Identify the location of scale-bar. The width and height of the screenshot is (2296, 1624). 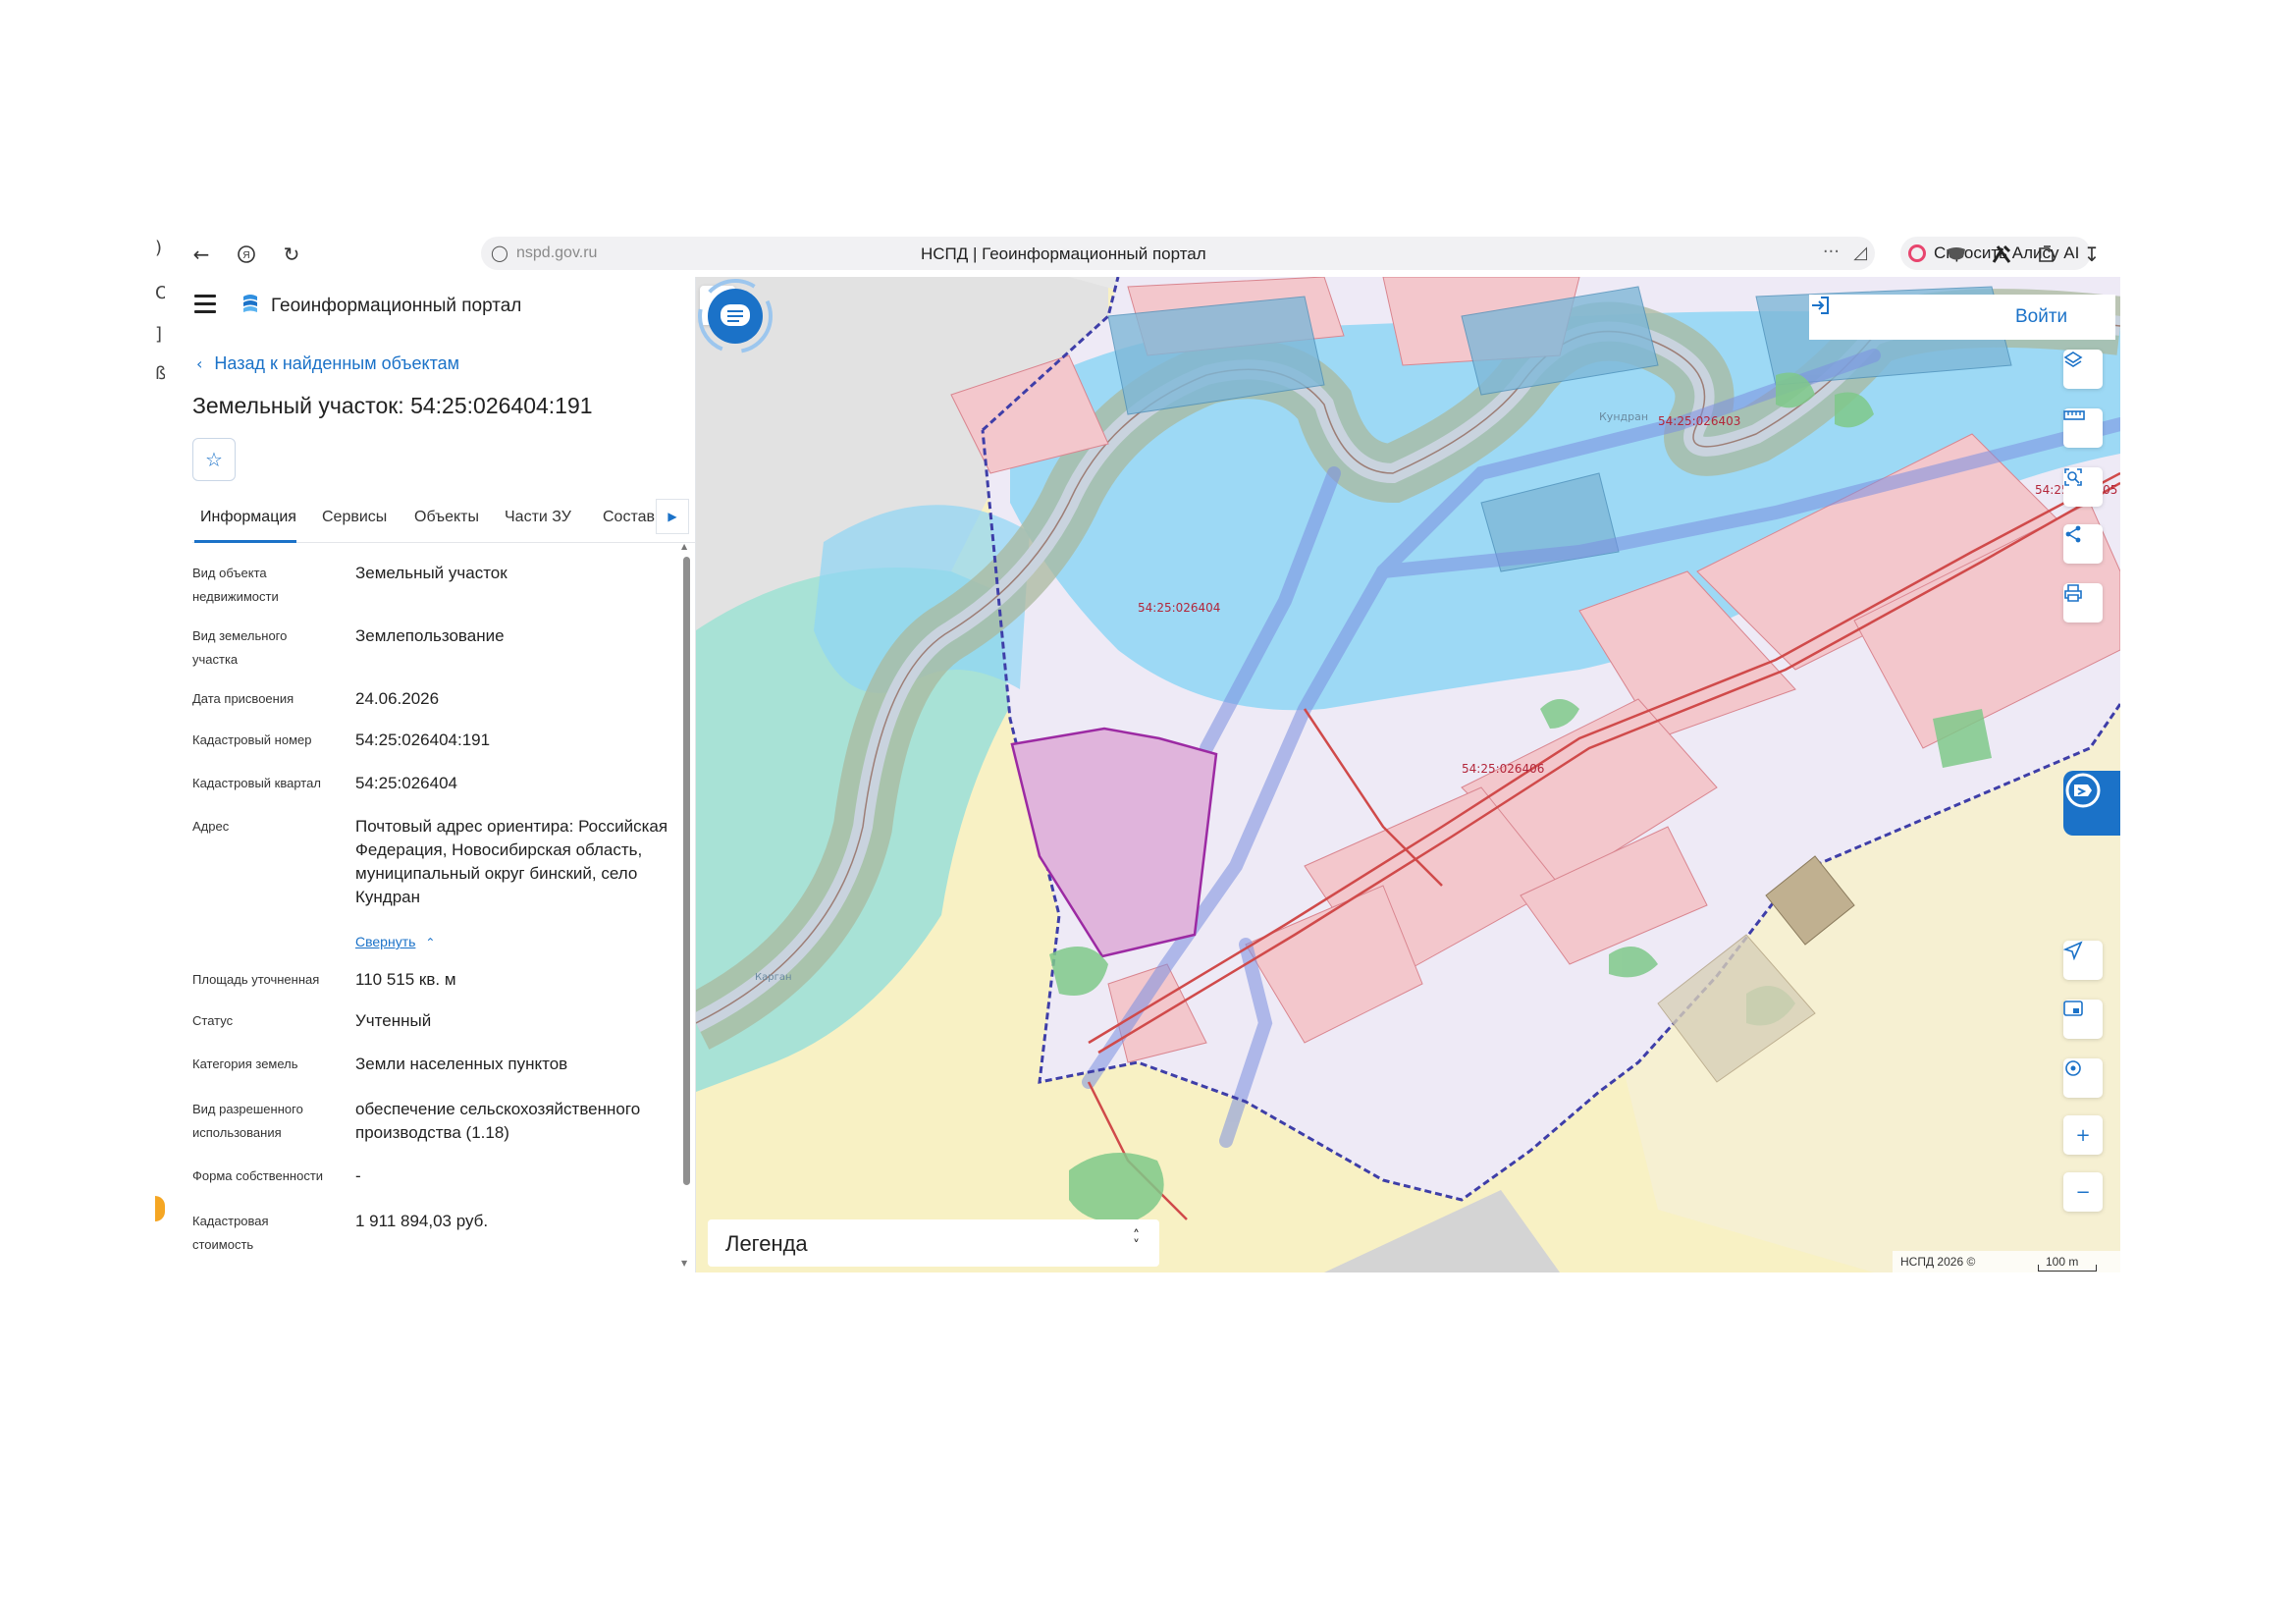
(2067, 1268).